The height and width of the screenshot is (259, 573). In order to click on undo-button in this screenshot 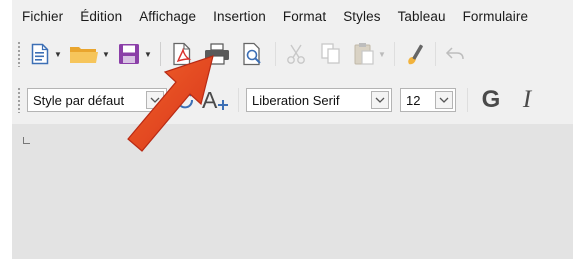, I will do `click(455, 54)`.